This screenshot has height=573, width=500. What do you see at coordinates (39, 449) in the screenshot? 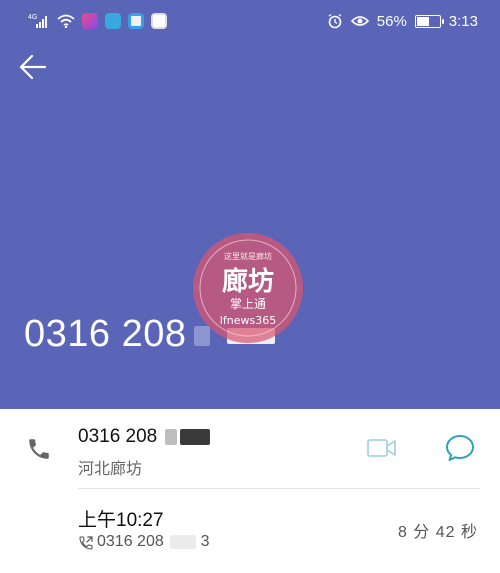
I see `phone-icon` at bounding box center [39, 449].